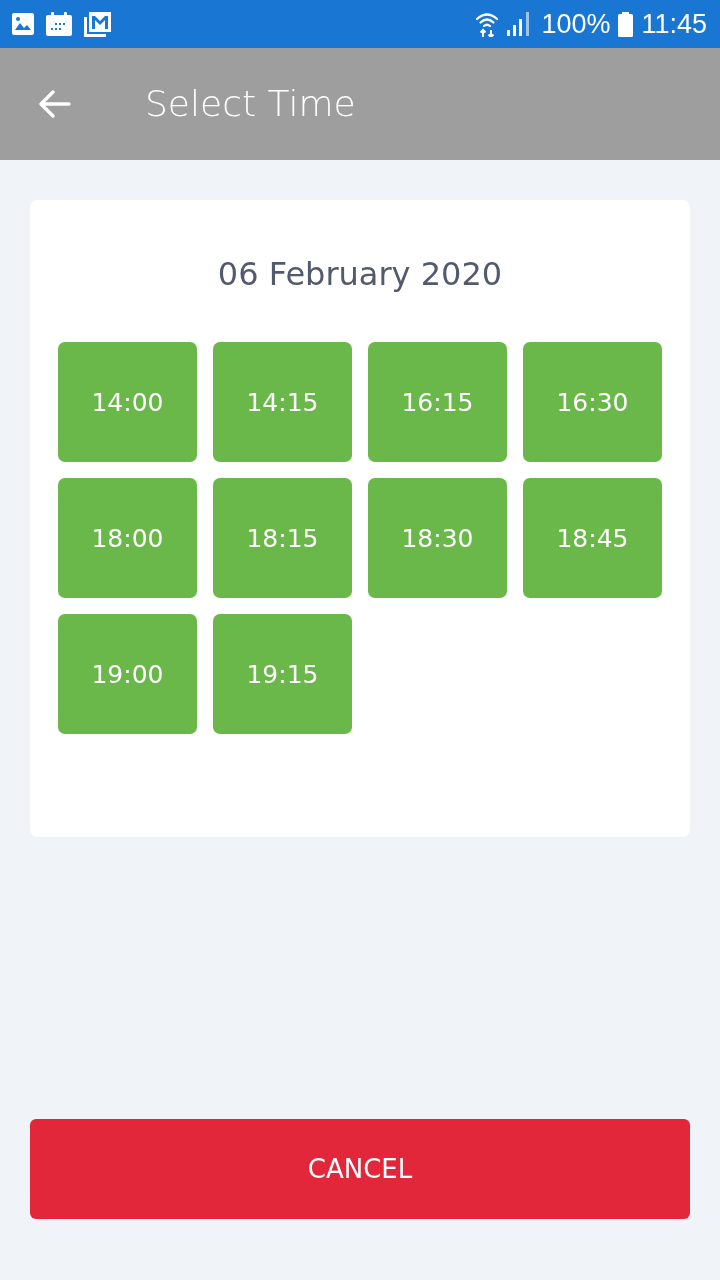  What do you see at coordinates (55, 104) in the screenshot?
I see `back-arrow-icon` at bounding box center [55, 104].